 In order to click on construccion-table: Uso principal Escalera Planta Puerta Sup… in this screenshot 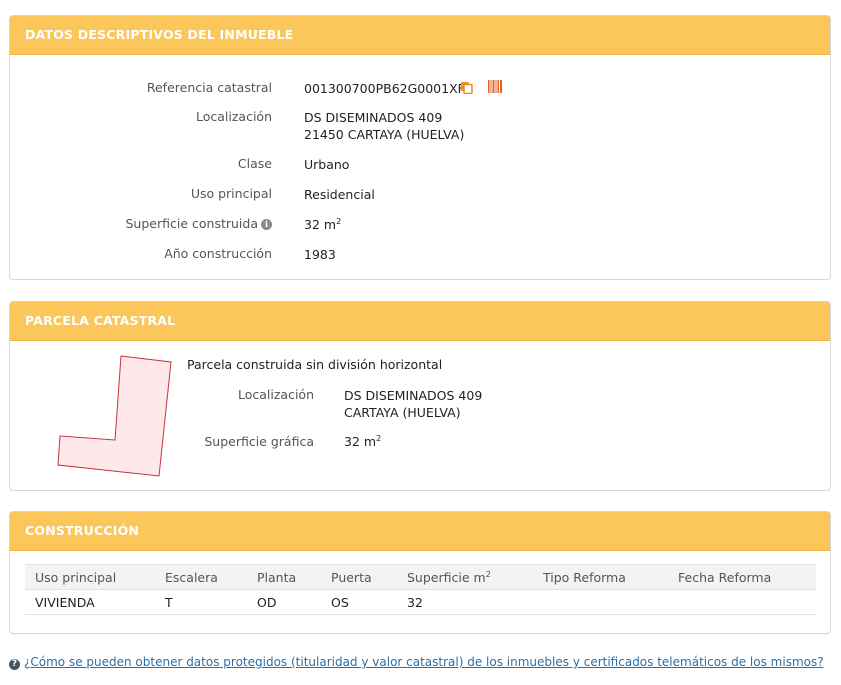, I will do `click(420, 589)`.